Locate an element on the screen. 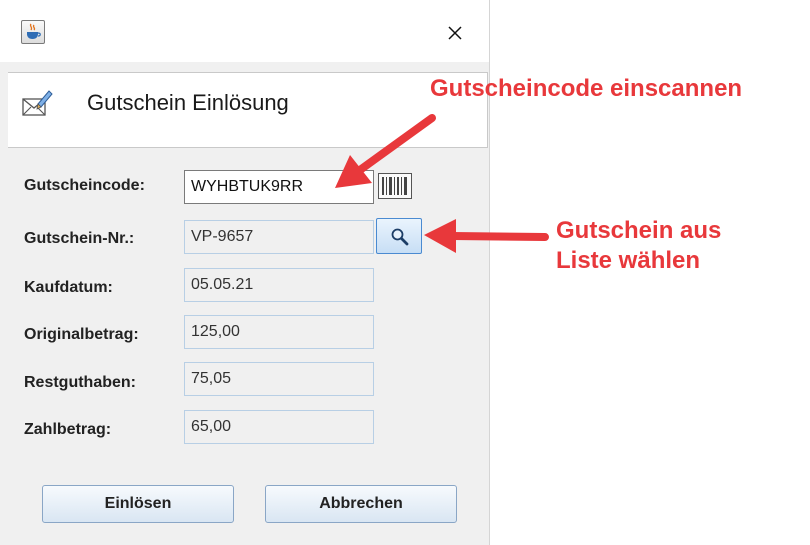 This screenshot has height=545, width=810. zahlbetrag-field is located at coordinates (279, 427).